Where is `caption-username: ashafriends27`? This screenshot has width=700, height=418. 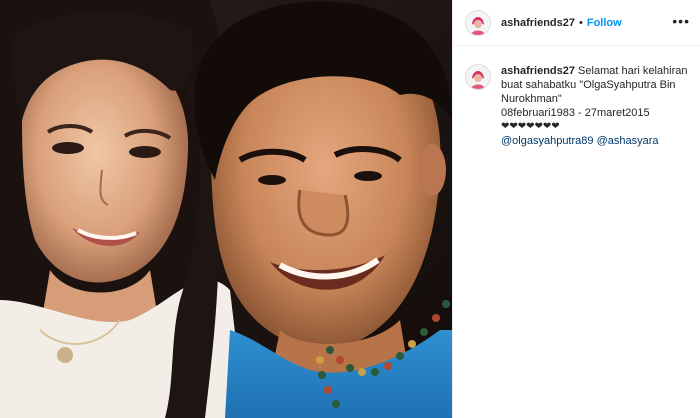
caption-username: ashafriends27 is located at coordinates (538, 71).